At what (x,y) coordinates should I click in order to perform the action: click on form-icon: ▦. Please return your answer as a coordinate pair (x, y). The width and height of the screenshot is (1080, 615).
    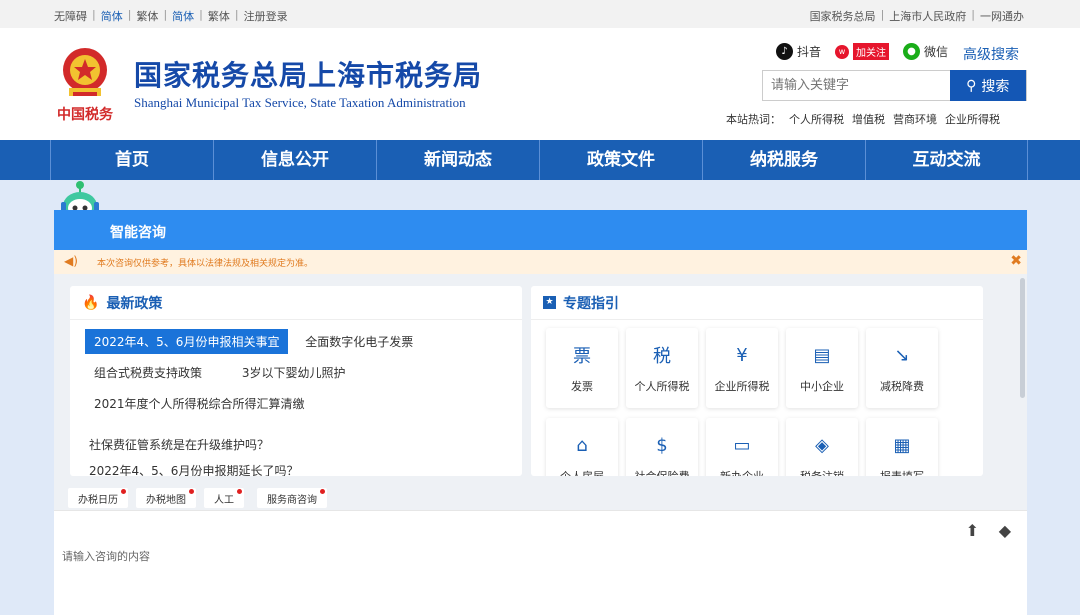
    Looking at the image, I should click on (902, 445).